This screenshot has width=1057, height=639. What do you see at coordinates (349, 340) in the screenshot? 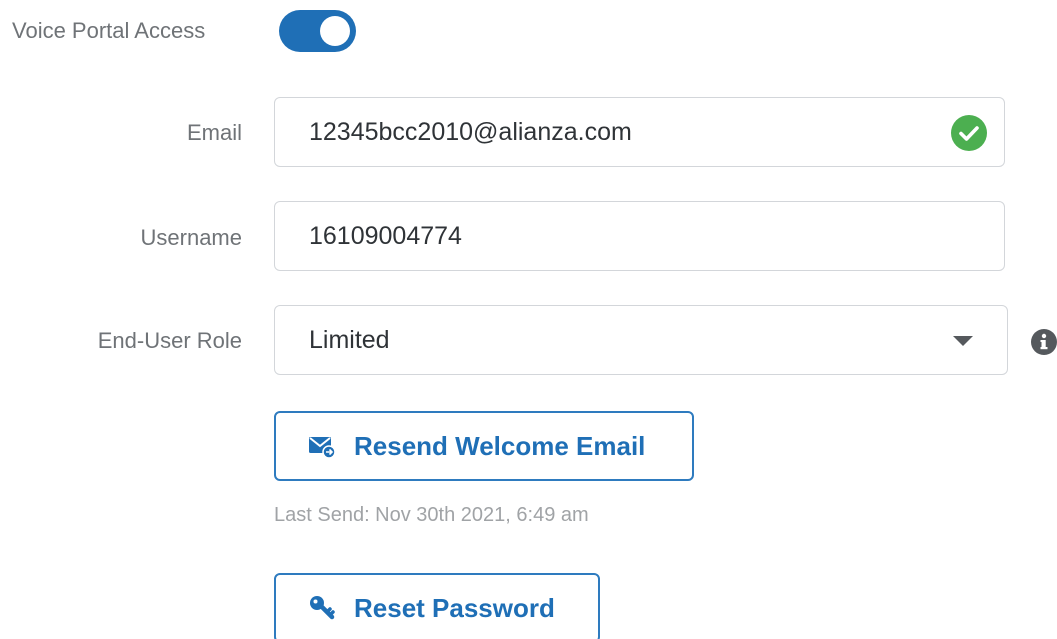
I see `role-selected-value: Limited` at bounding box center [349, 340].